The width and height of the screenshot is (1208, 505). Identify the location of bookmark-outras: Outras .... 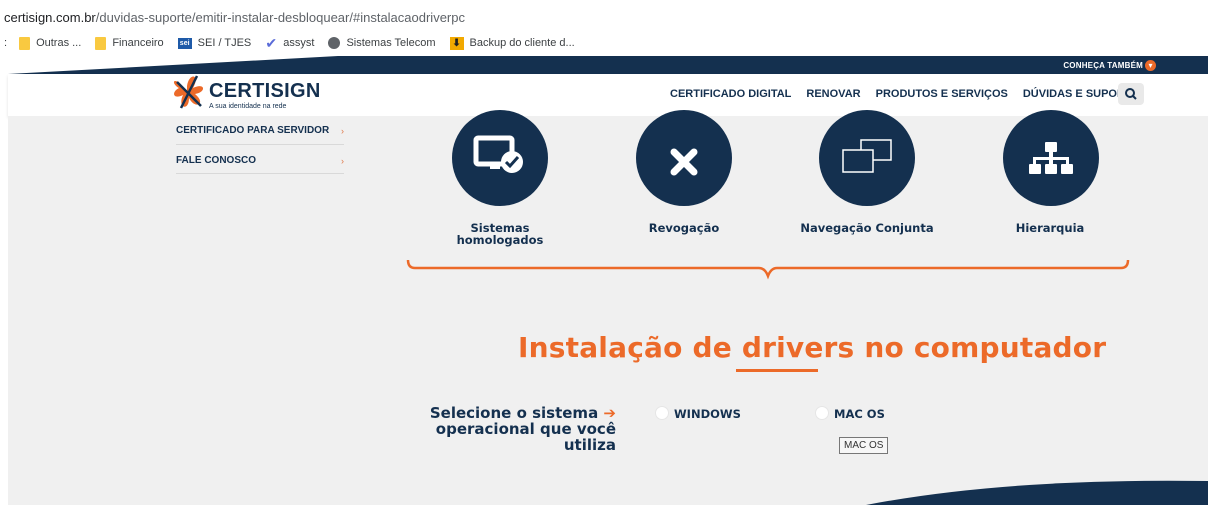
(50, 43).